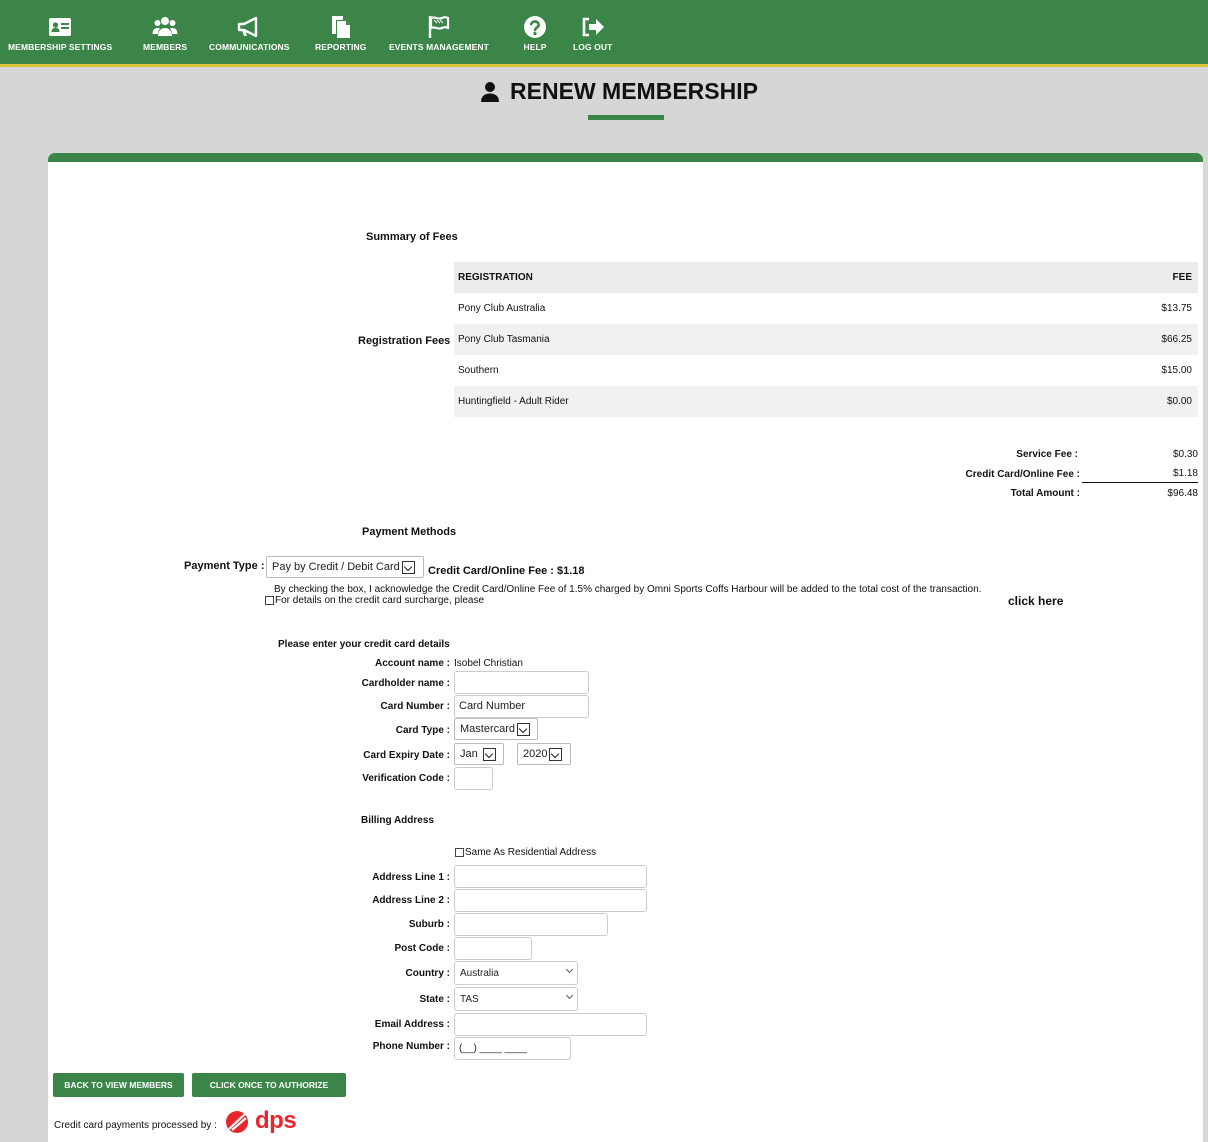 This screenshot has width=1208, height=1142. What do you see at coordinates (506, 571) in the screenshot?
I see `payment-fee-note: Credit Card/Online Fee : $1.18` at bounding box center [506, 571].